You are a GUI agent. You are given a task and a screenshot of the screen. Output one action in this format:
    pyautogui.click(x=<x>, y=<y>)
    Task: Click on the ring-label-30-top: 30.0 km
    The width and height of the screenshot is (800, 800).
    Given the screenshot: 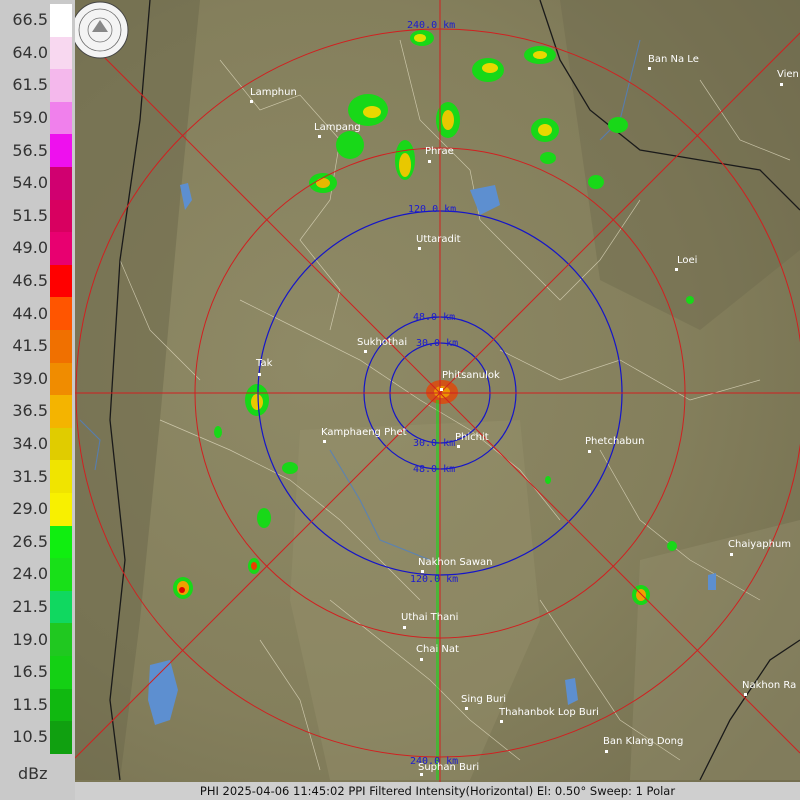 What is the action you would take?
    pyautogui.click(x=437, y=343)
    